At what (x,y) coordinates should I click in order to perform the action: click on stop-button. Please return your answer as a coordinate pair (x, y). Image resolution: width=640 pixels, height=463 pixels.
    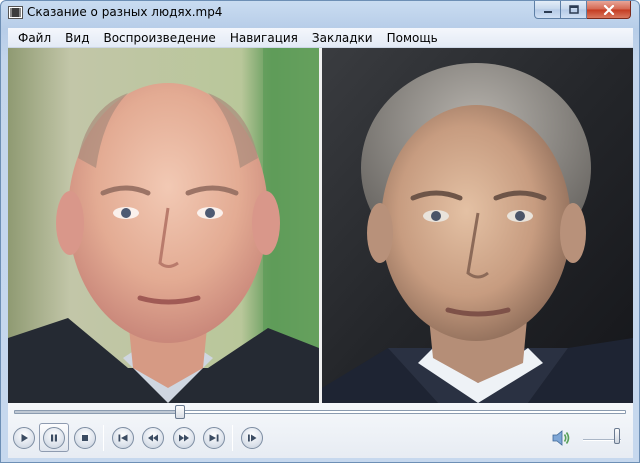
    Looking at the image, I should click on (85, 438).